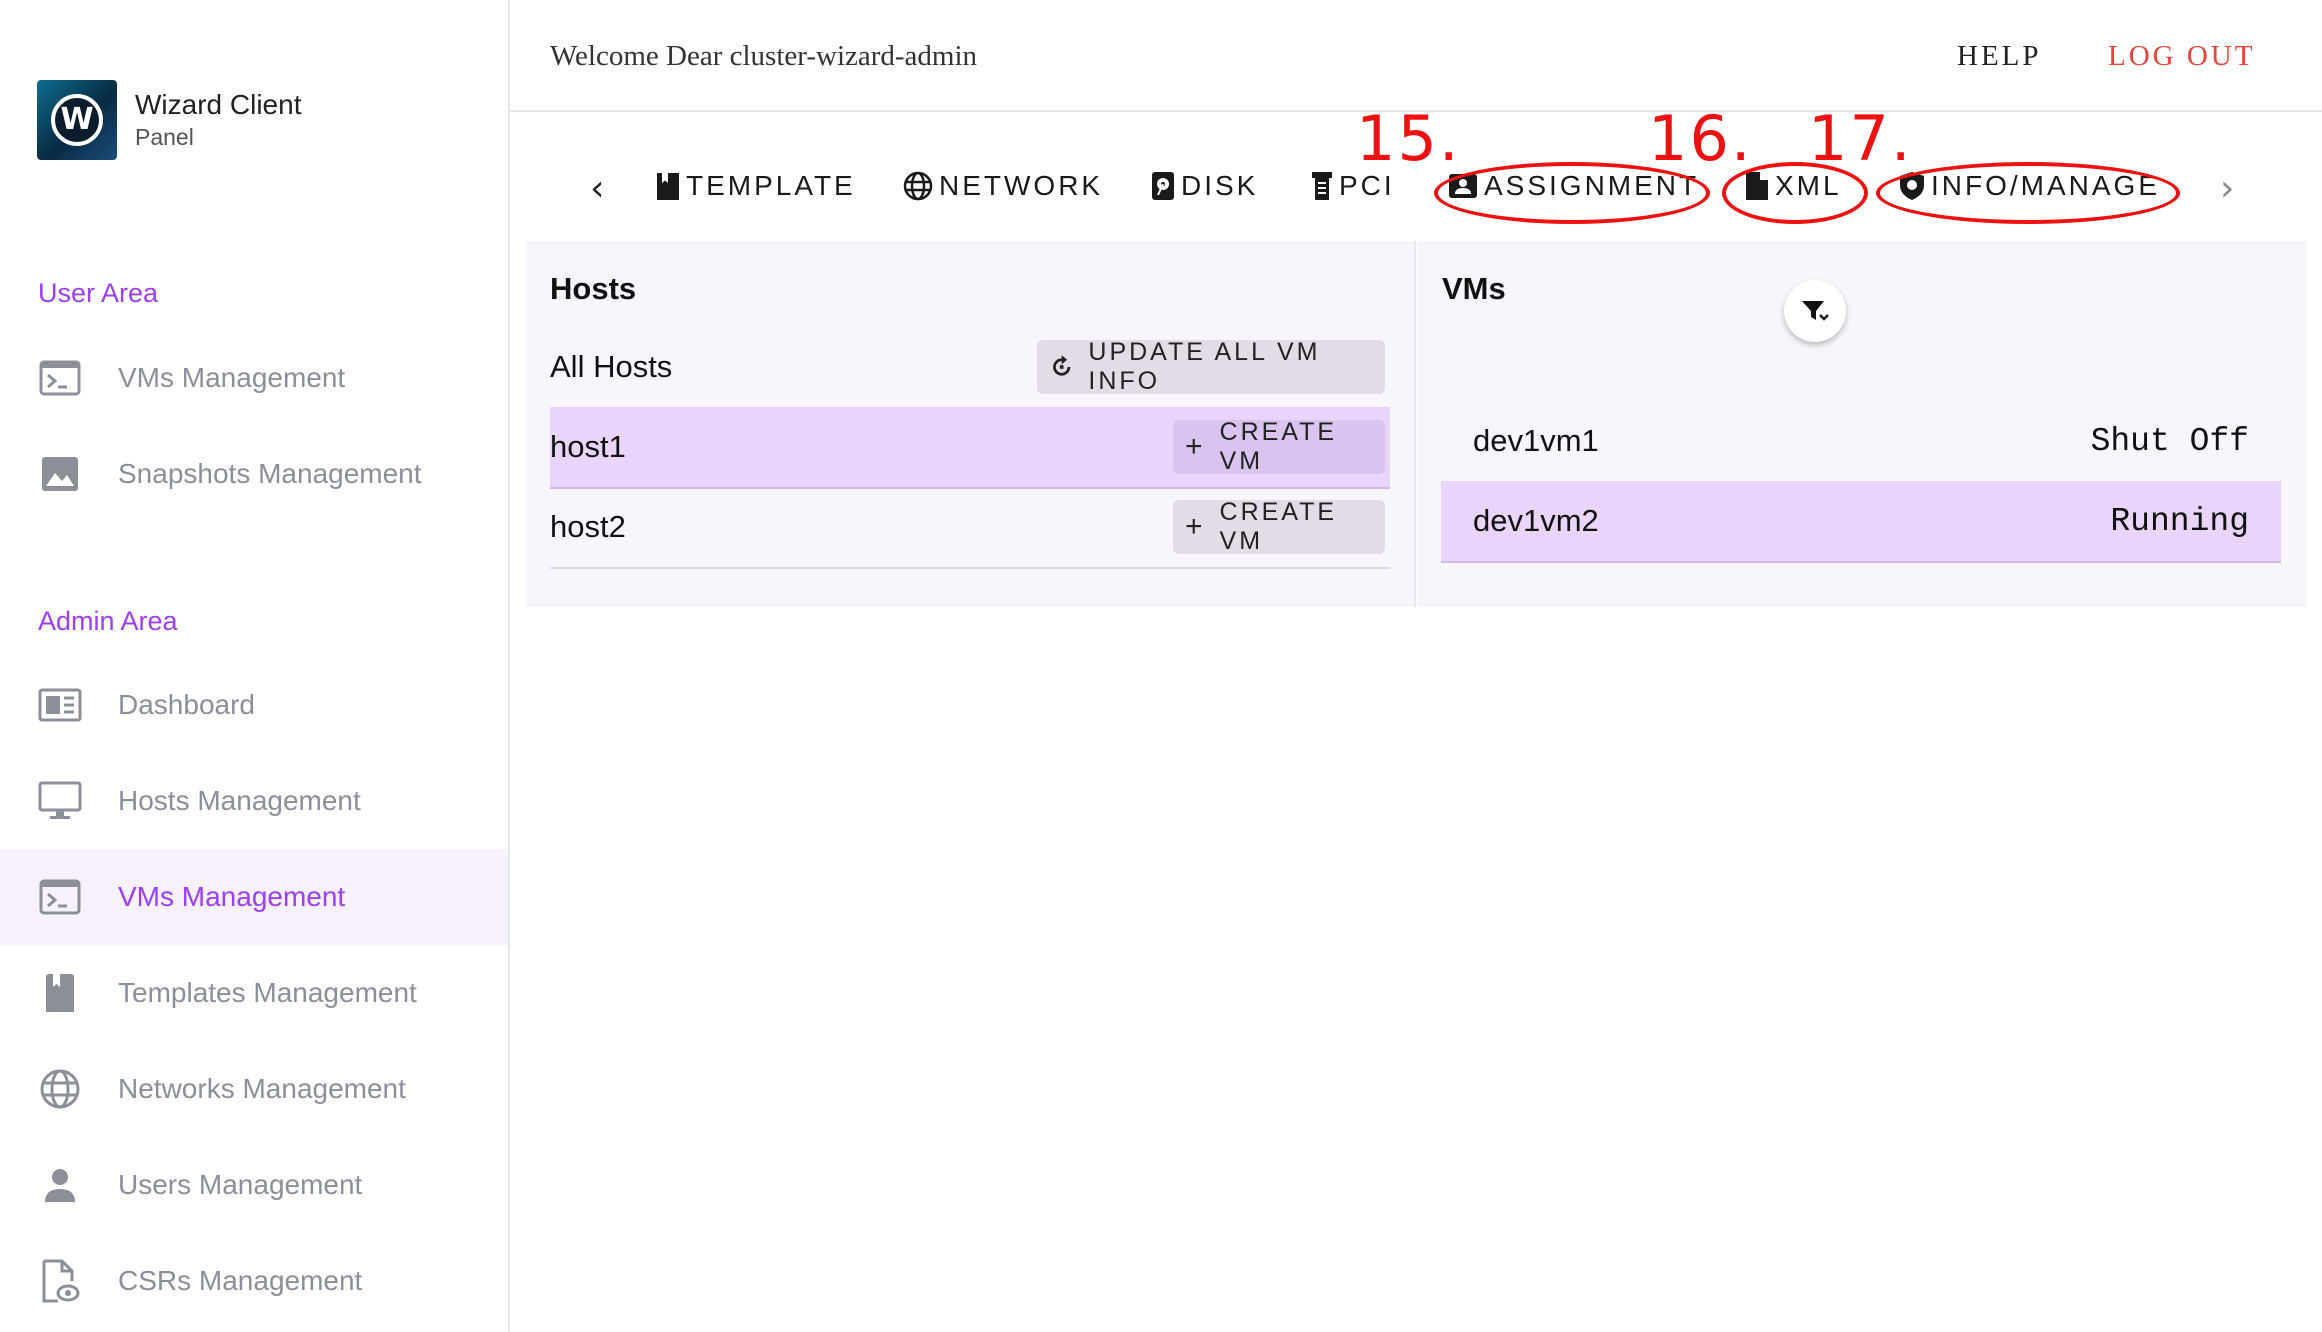 Image resolution: width=2322 pixels, height=1332 pixels. Describe the element at coordinates (98, 293) in the screenshot. I see `user-area-title: User Area` at that location.